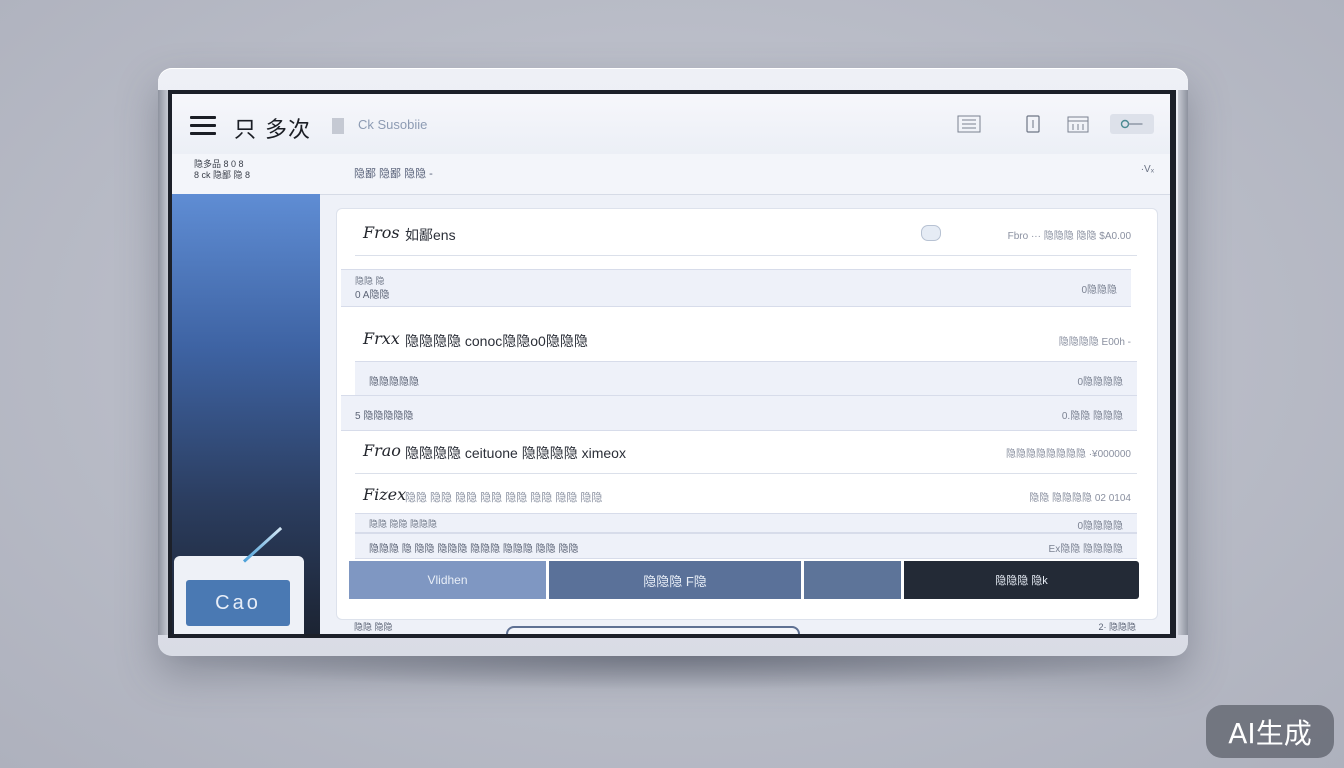 Image resolution: width=1344 pixels, height=768 pixels. Describe the element at coordinates (384, 416) in the screenshot. I see `row-value: 5 隐隐隐隐隐` at that location.